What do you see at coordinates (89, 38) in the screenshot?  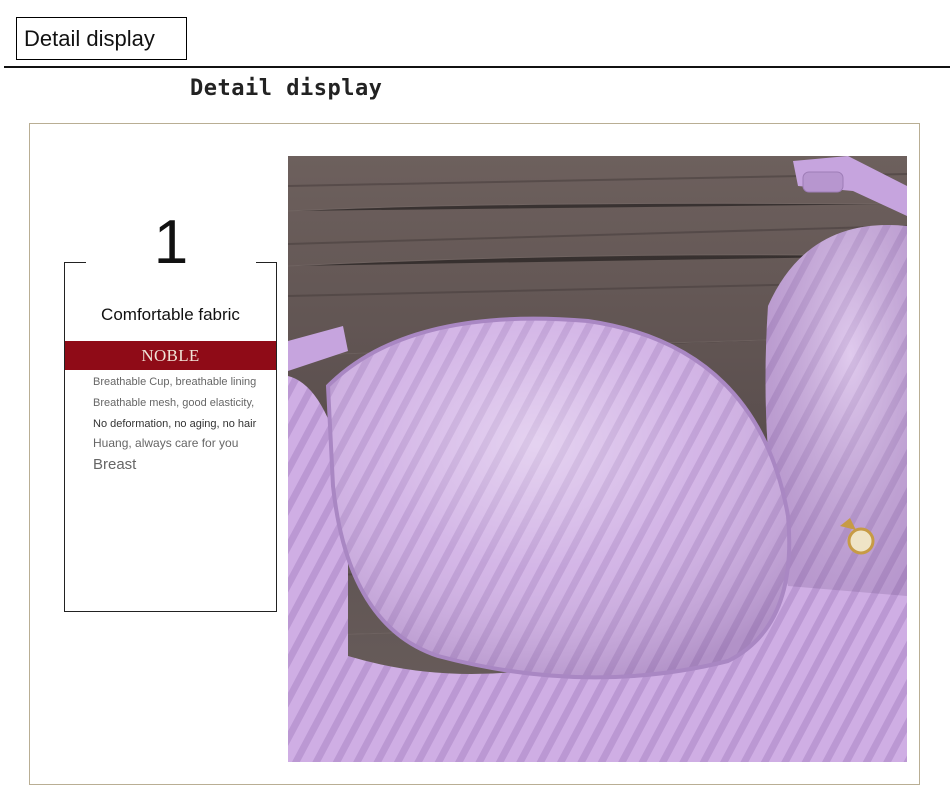 I see `tab-label: Detail display` at bounding box center [89, 38].